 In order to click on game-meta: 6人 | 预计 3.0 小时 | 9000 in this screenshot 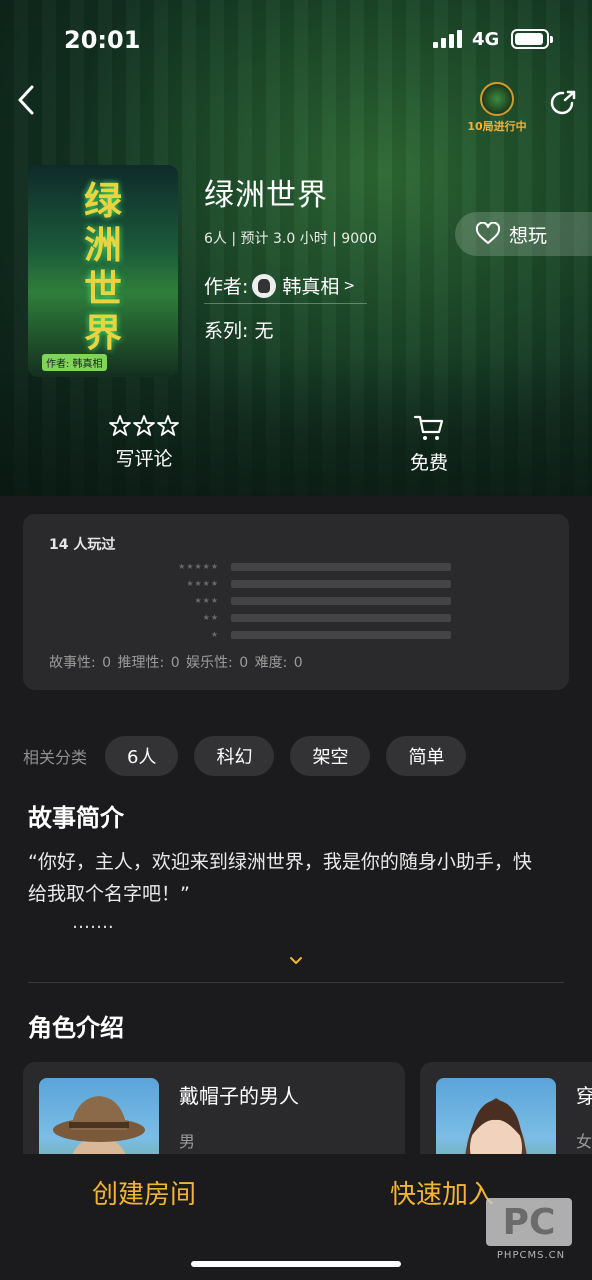, I will do `click(290, 239)`.